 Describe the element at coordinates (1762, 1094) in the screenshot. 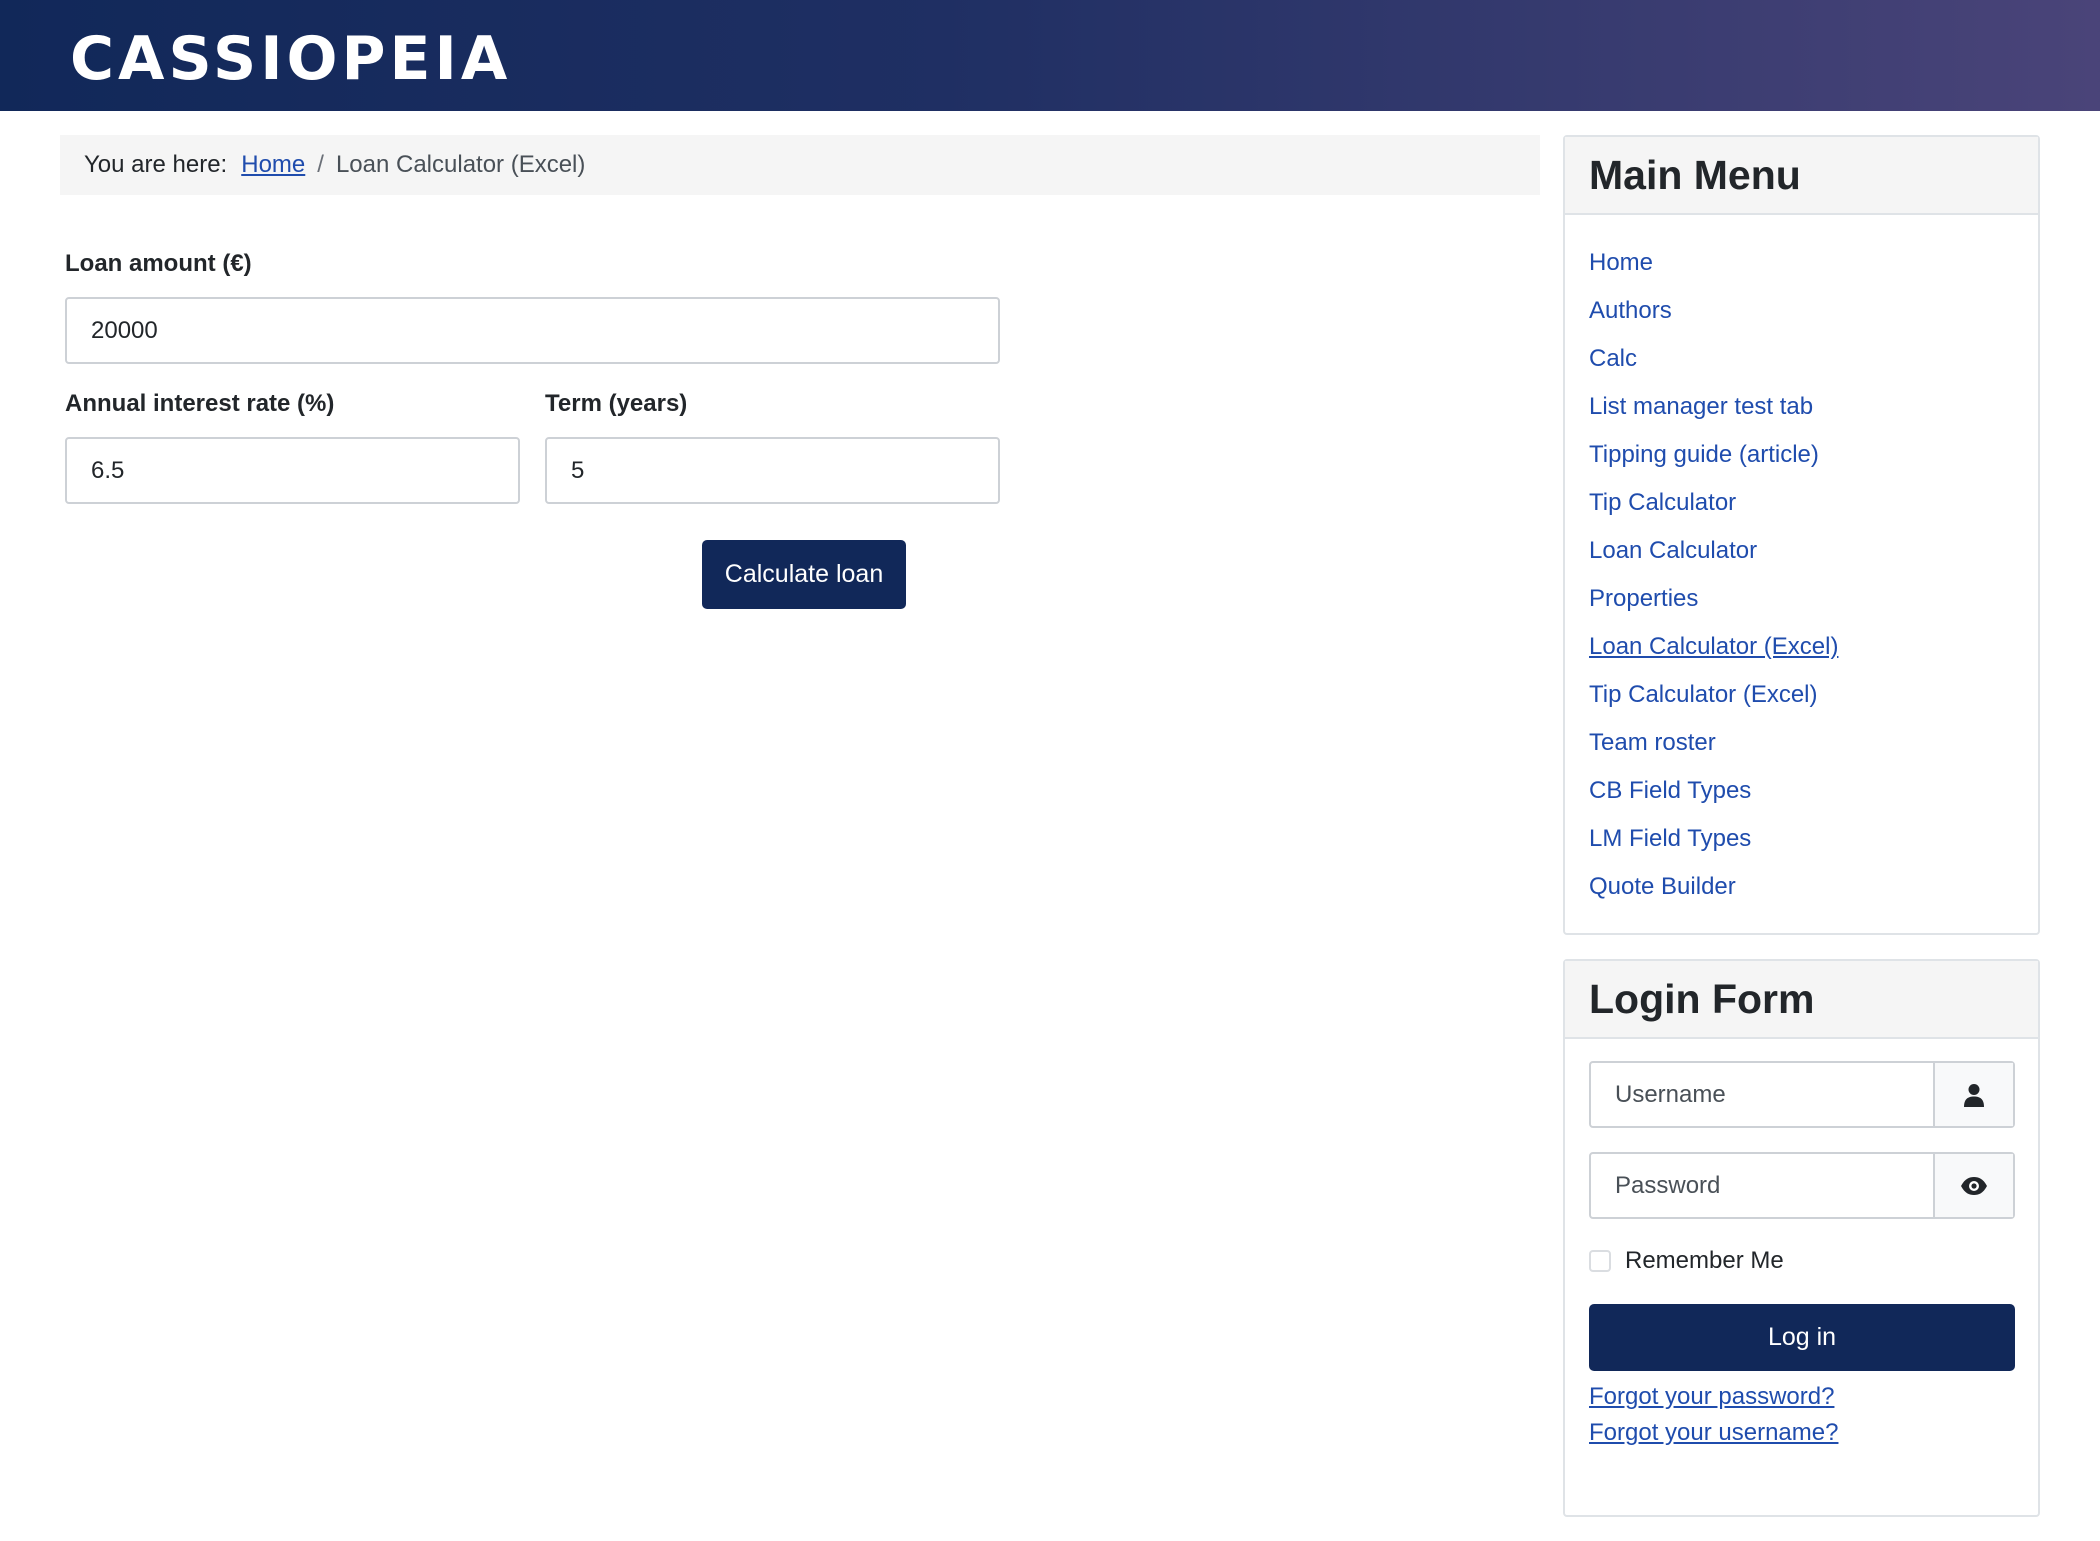

I see `username-input: Username` at that location.